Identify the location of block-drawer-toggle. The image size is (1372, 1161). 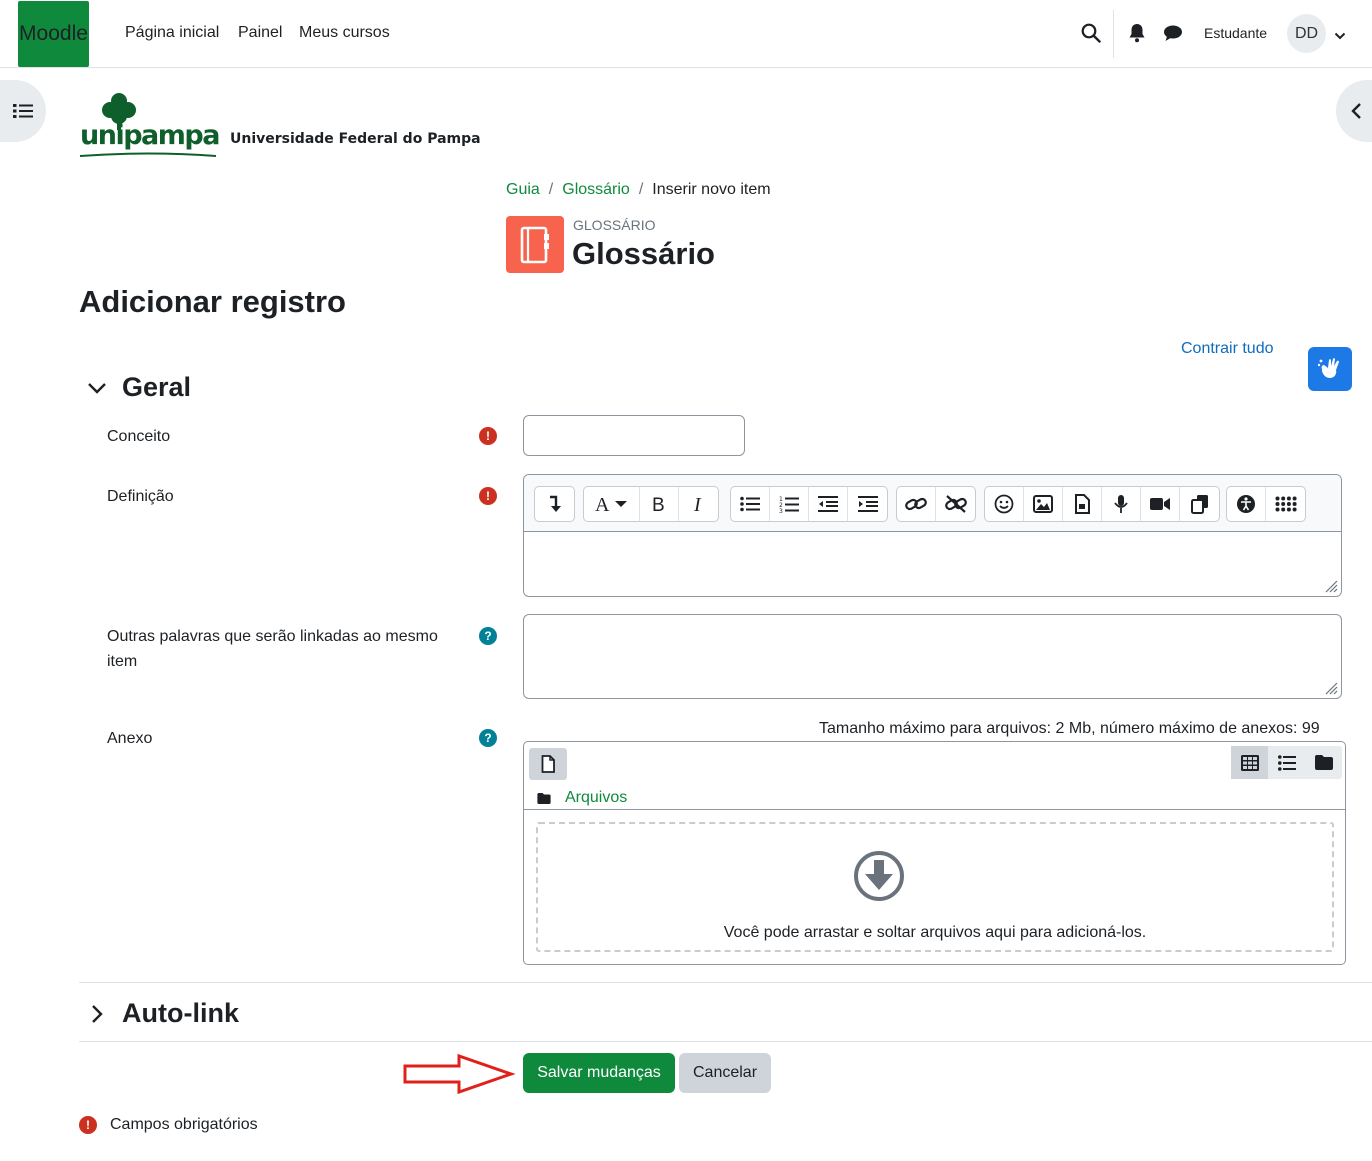
(1354, 111).